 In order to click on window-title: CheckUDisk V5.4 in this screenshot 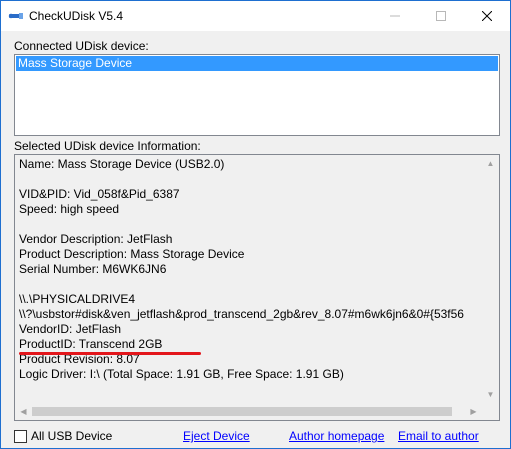, I will do `click(76, 16)`.